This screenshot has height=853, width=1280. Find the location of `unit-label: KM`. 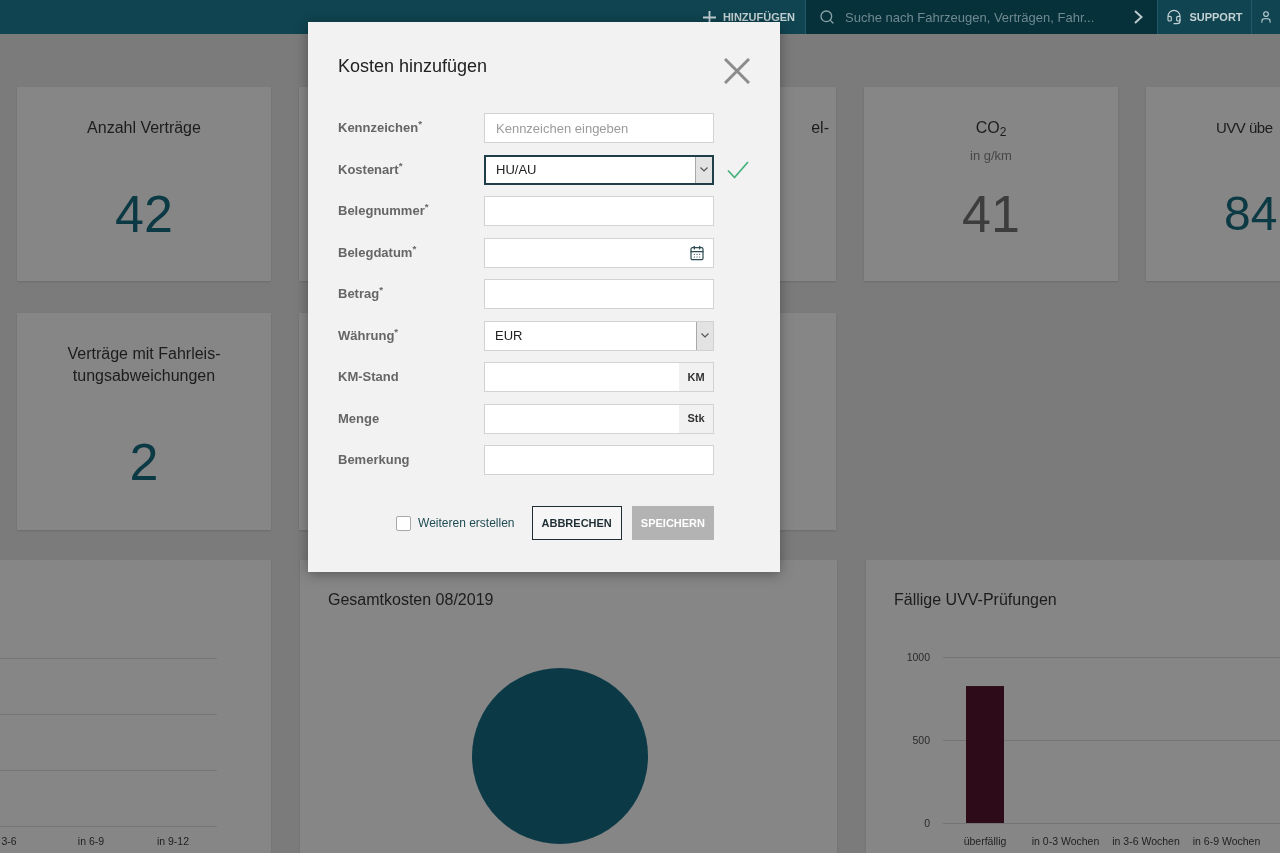

unit-label: KM is located at coordinates (696, 377).